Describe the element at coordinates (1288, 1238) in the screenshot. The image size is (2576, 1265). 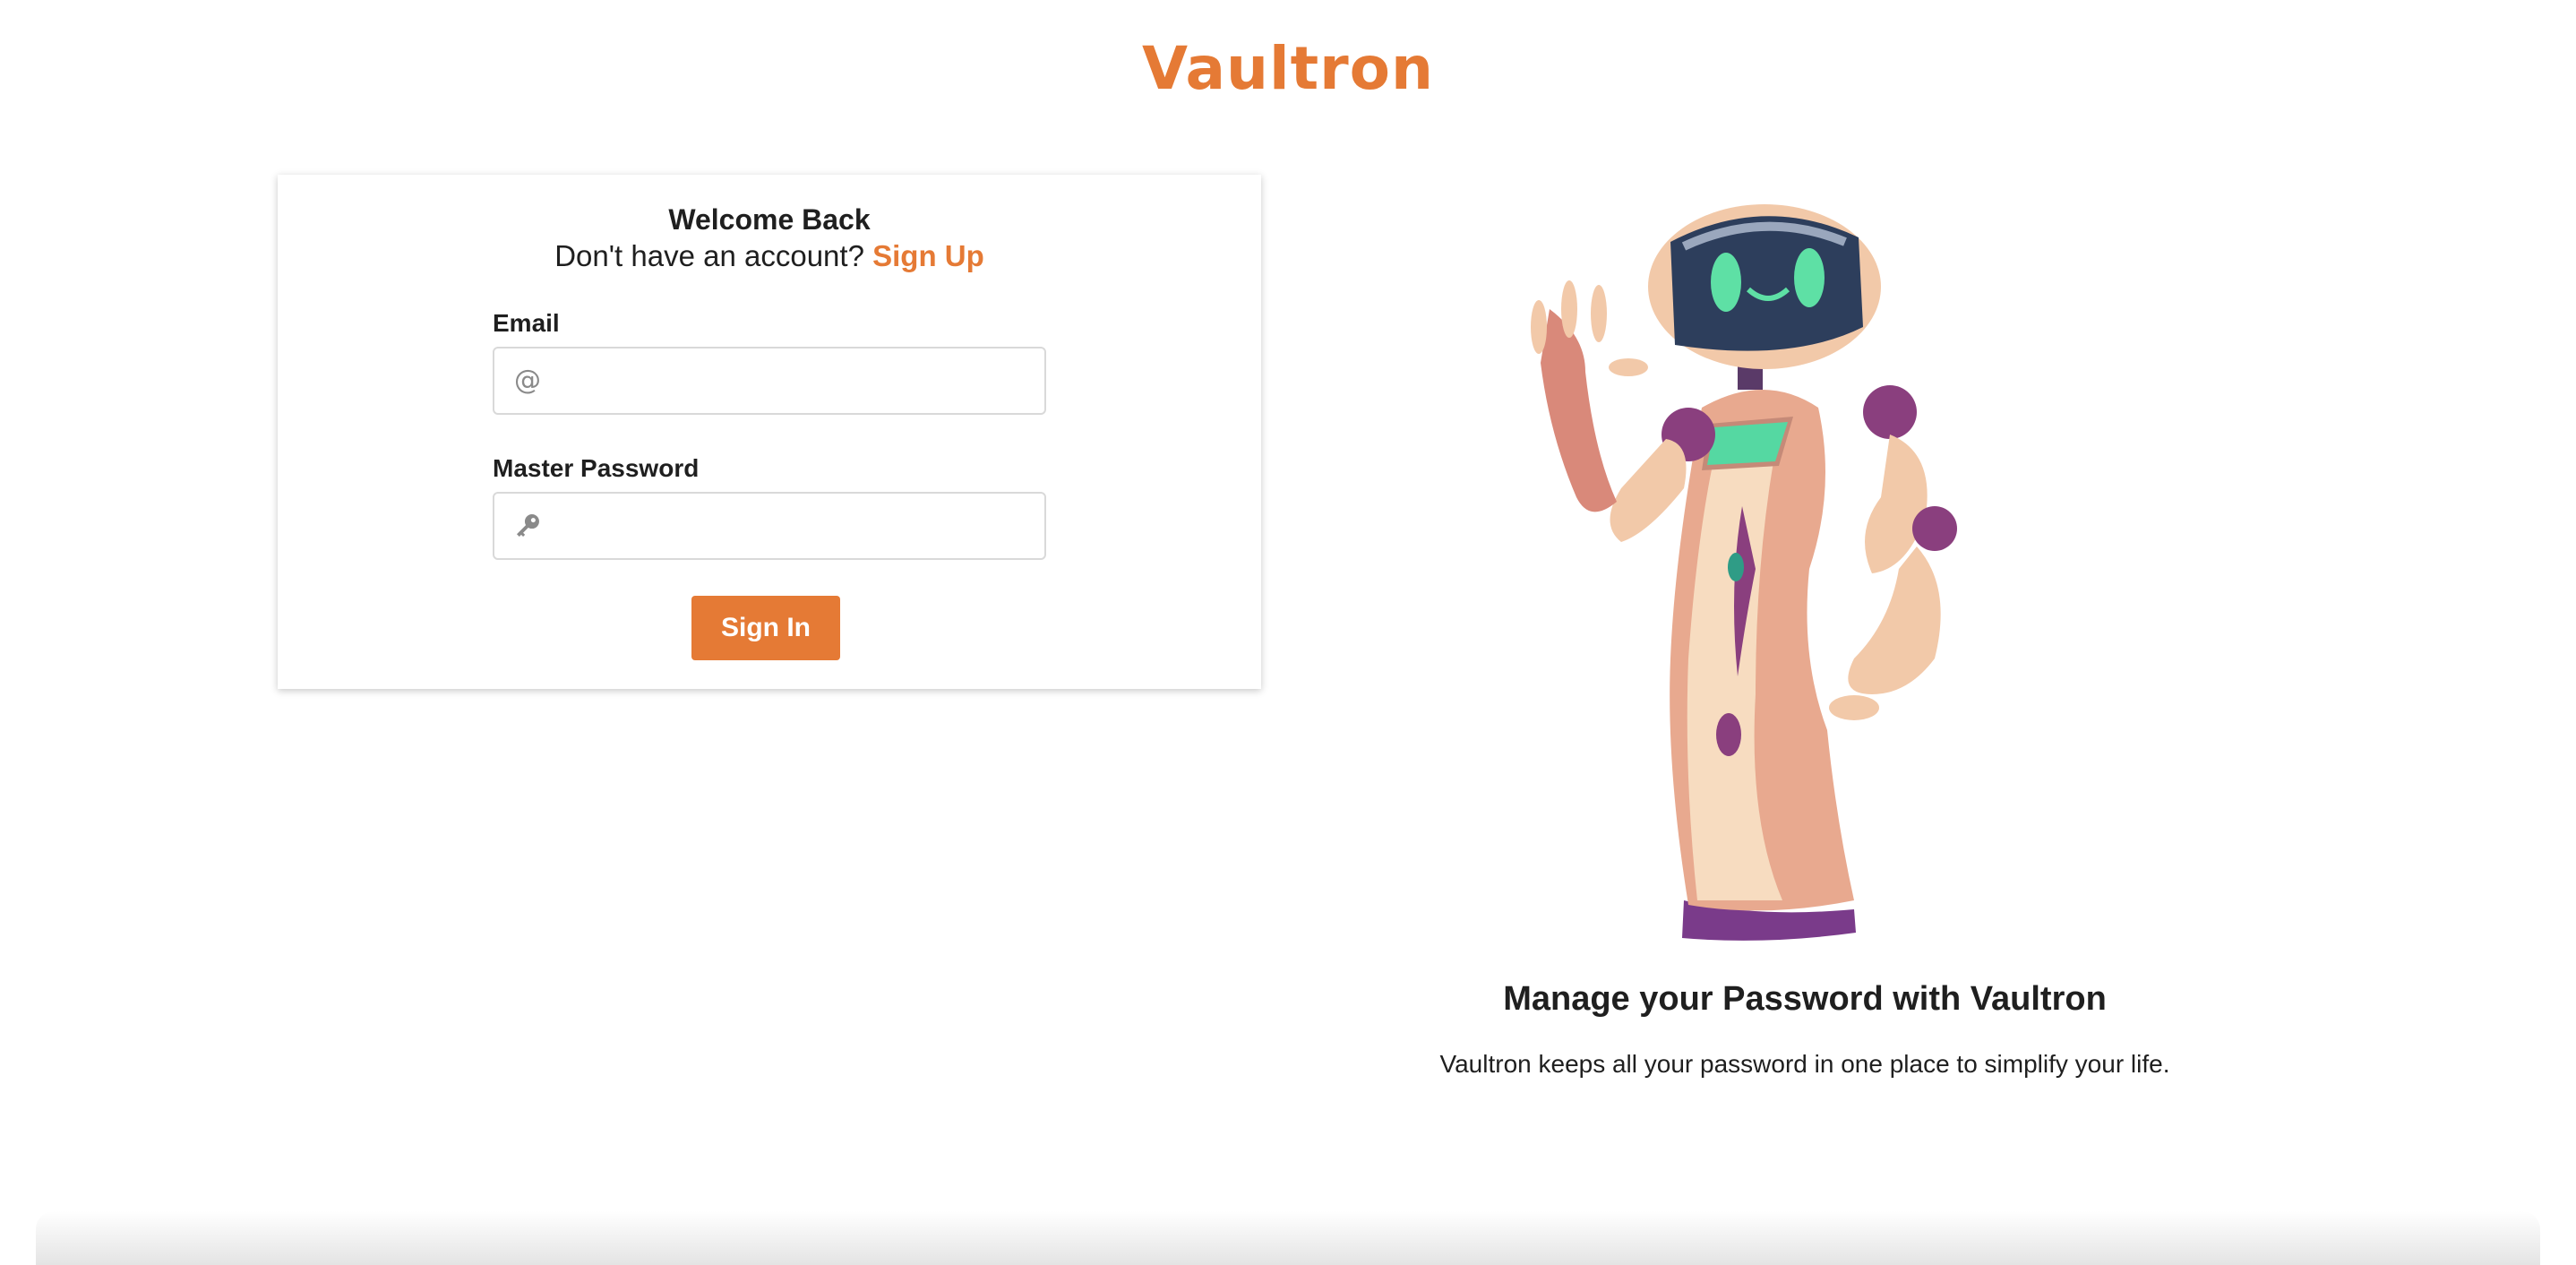
I see `footer-edge` at that location.